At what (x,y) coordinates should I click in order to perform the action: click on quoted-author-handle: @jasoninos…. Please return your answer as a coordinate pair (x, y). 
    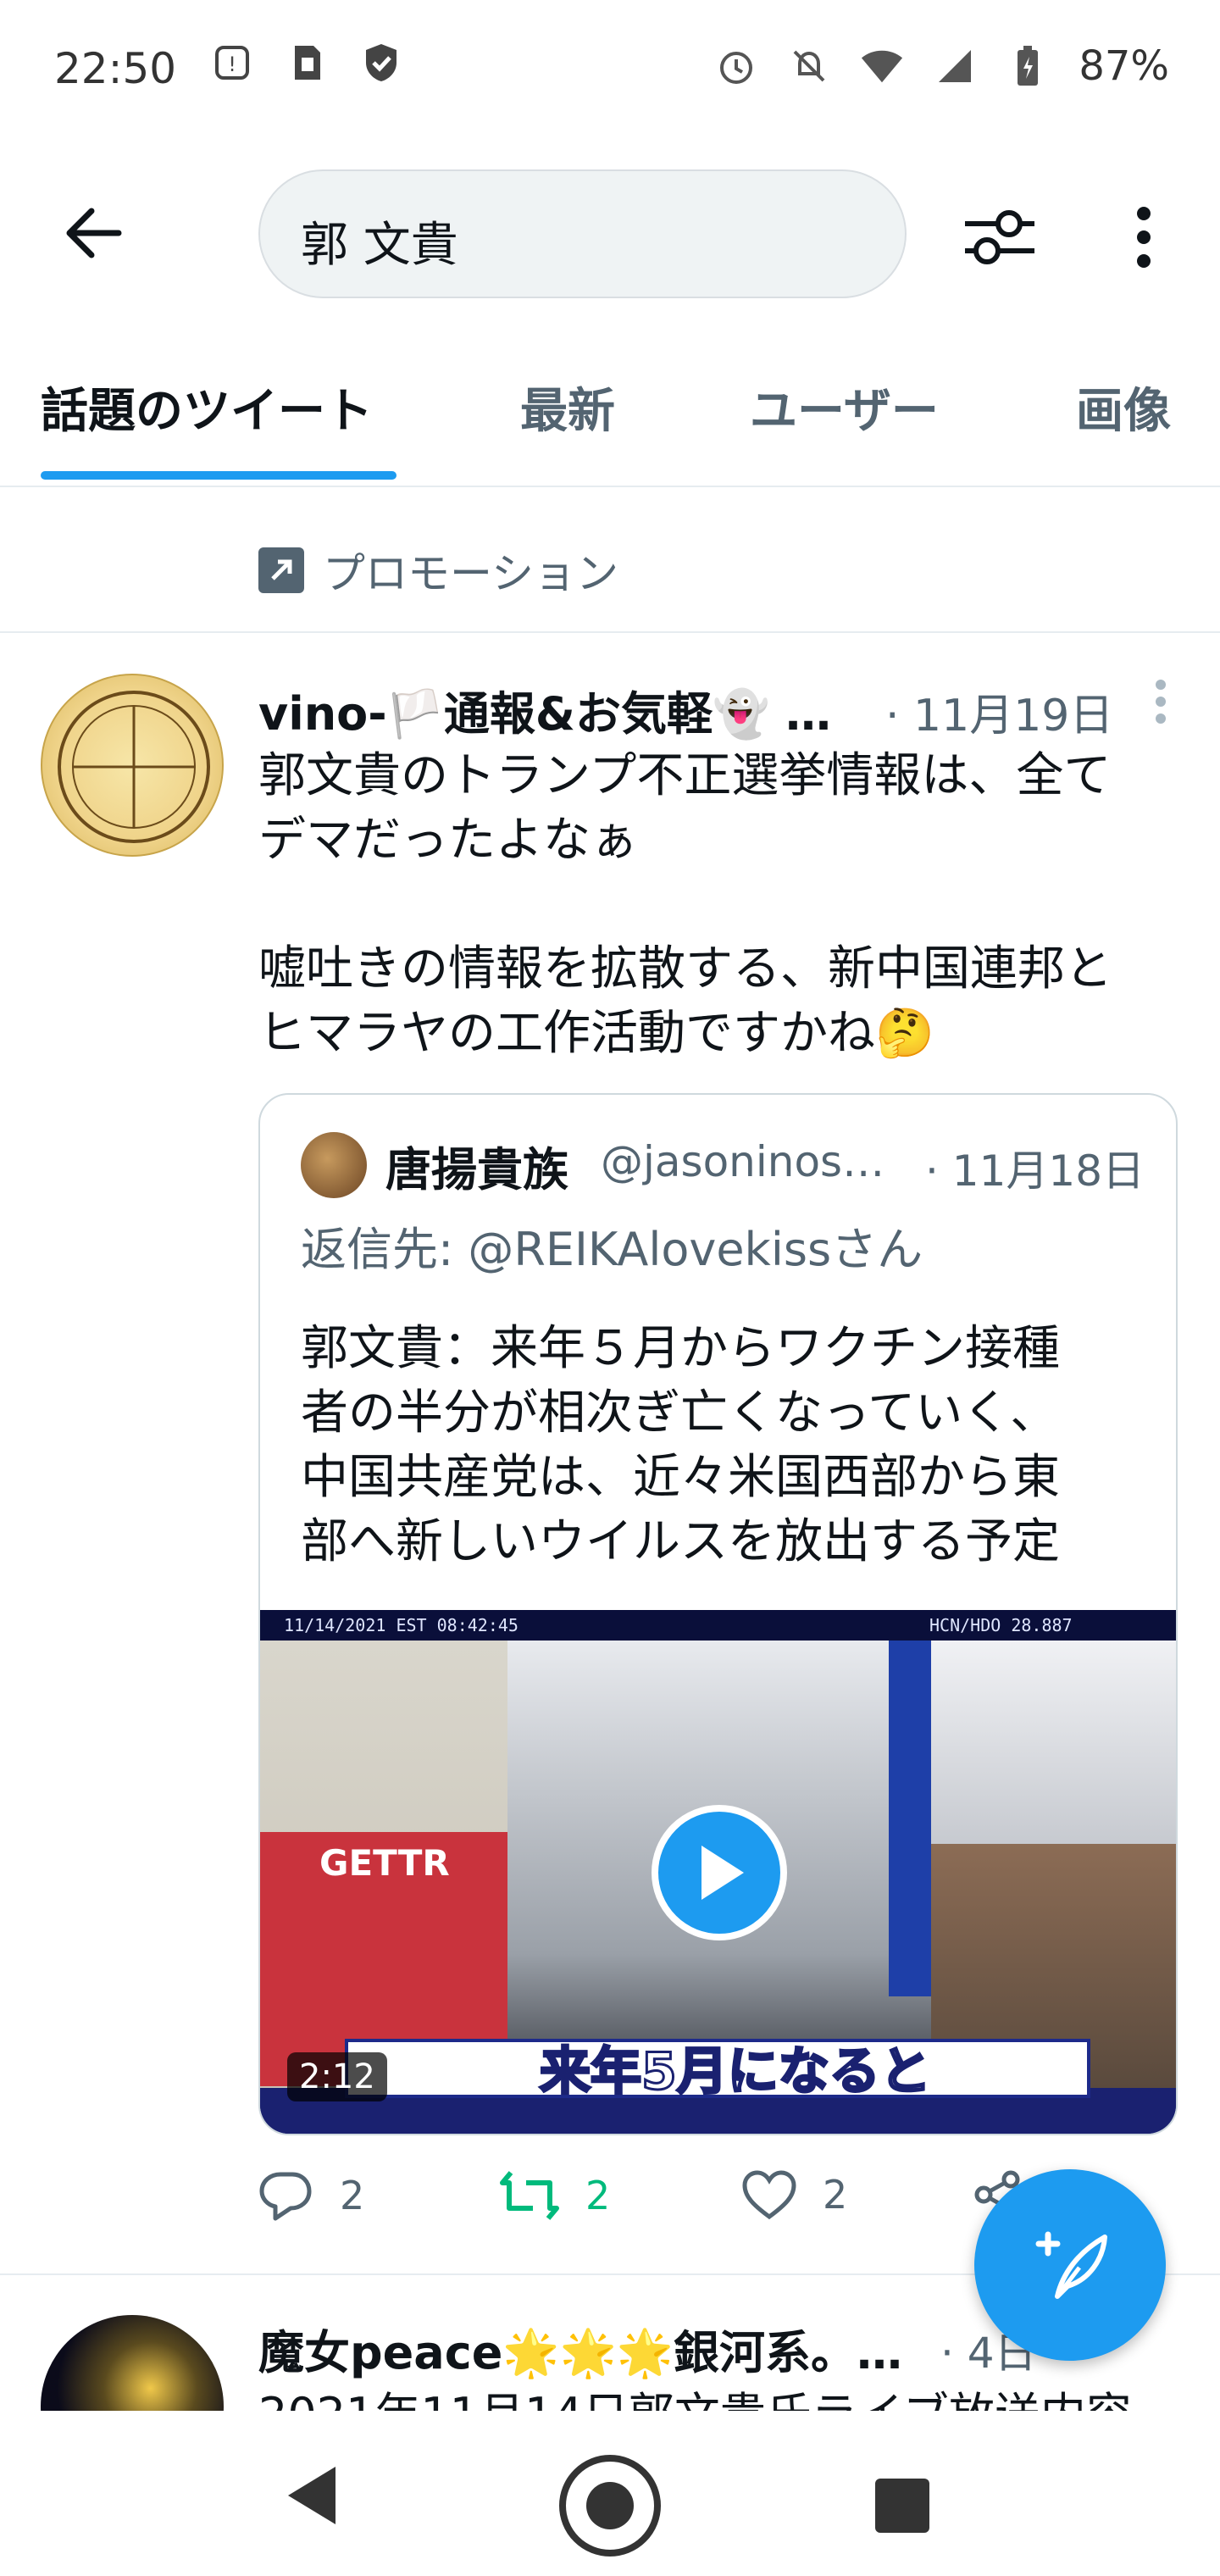
    Looking at the image, I should click on (743, 1161).